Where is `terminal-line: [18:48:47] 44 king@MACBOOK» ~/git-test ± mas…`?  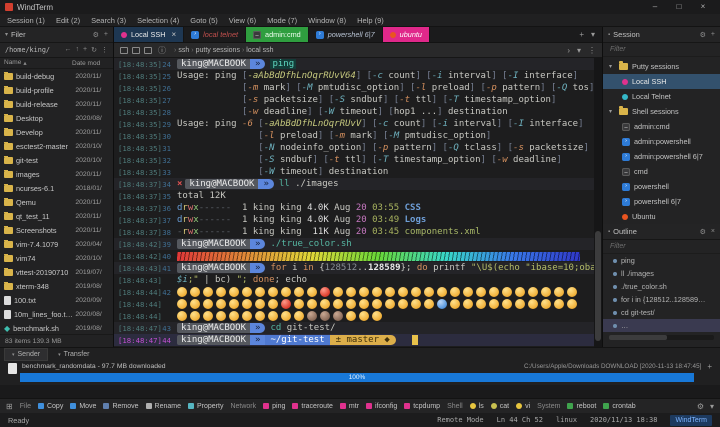 terminal-line: [18:48:47] 44 king@MACBOOK» ~/git-test ± mas… is located at coordinates (354, 340).